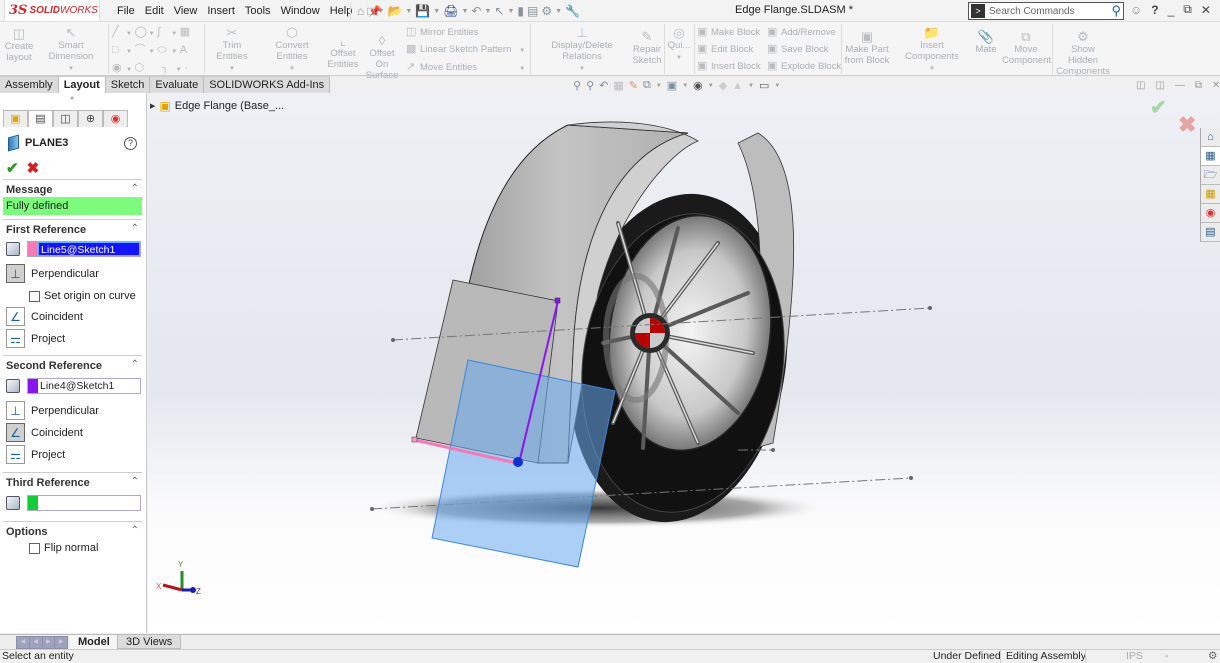  What do you see at coordinates (187, 50) in the screenshot?
I see `text-icon: A` at bounding box center [187, 50].